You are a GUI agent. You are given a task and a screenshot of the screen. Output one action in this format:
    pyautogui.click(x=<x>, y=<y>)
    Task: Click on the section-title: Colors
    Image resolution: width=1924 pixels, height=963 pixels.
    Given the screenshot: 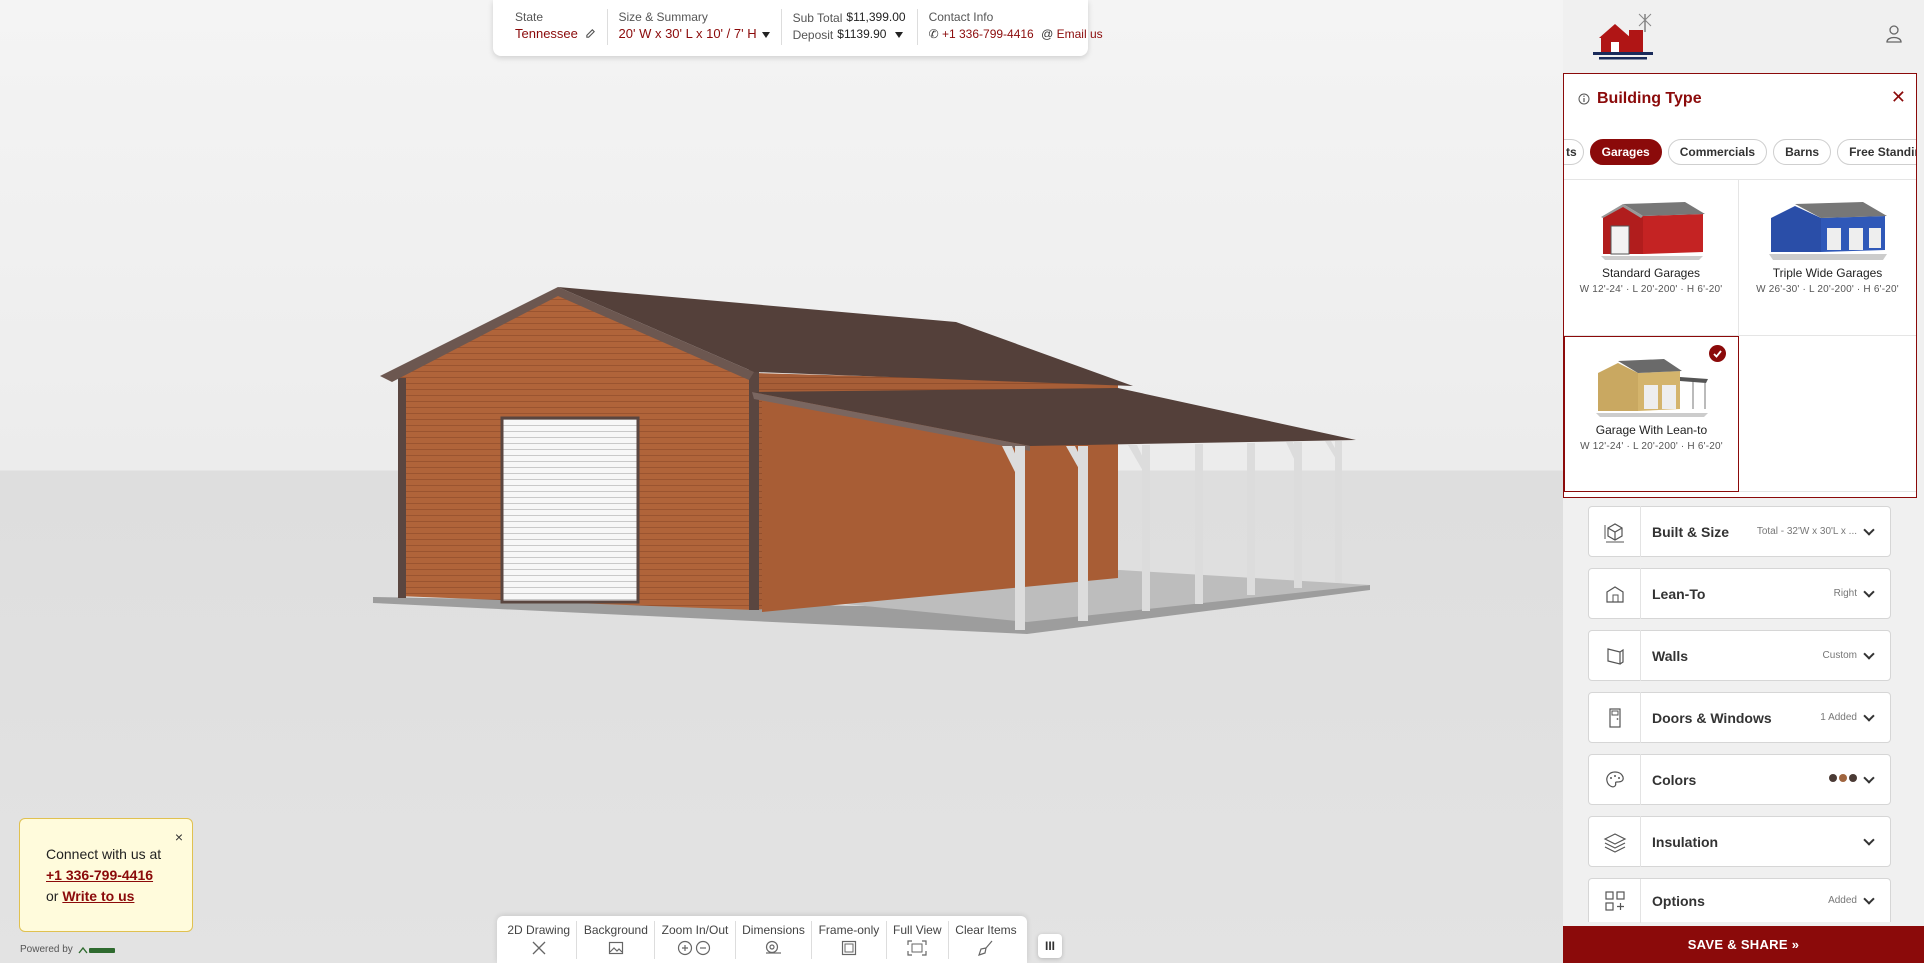 What is the action you would take?
    pyautogui.click(x=1674, y=779)
    